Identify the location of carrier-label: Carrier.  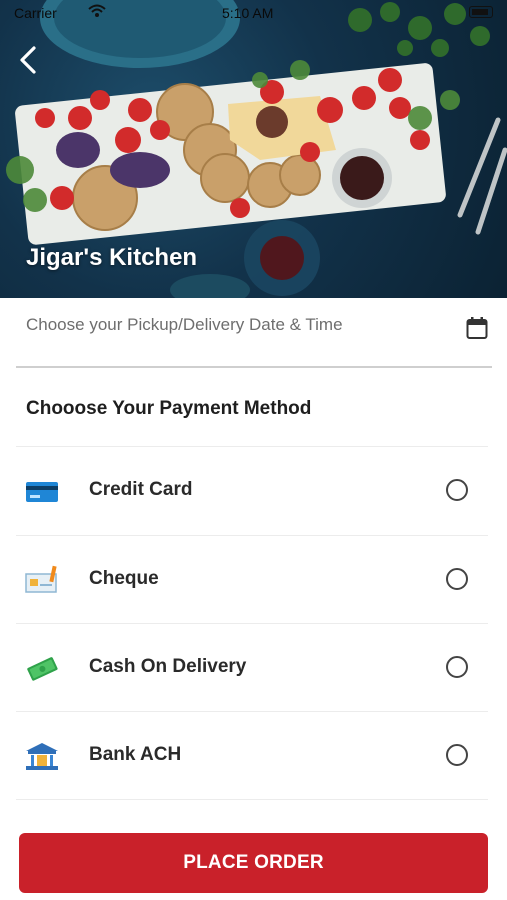
(35, 13).